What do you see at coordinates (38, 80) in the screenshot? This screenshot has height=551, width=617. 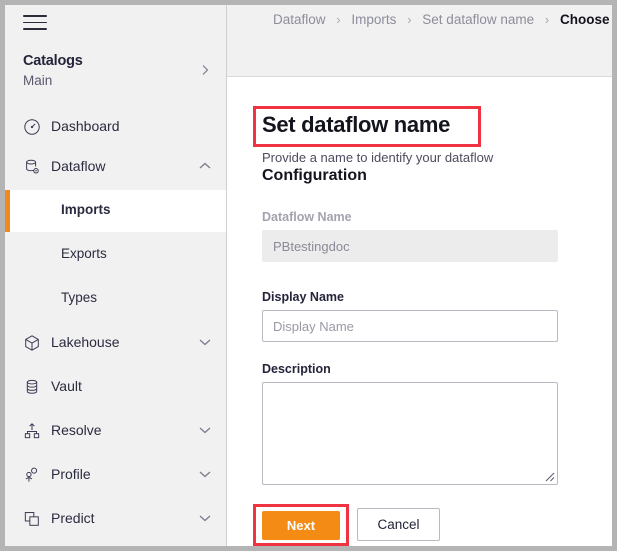 I see `catalog-subtitle: Main` at bounding box center [38, 80].